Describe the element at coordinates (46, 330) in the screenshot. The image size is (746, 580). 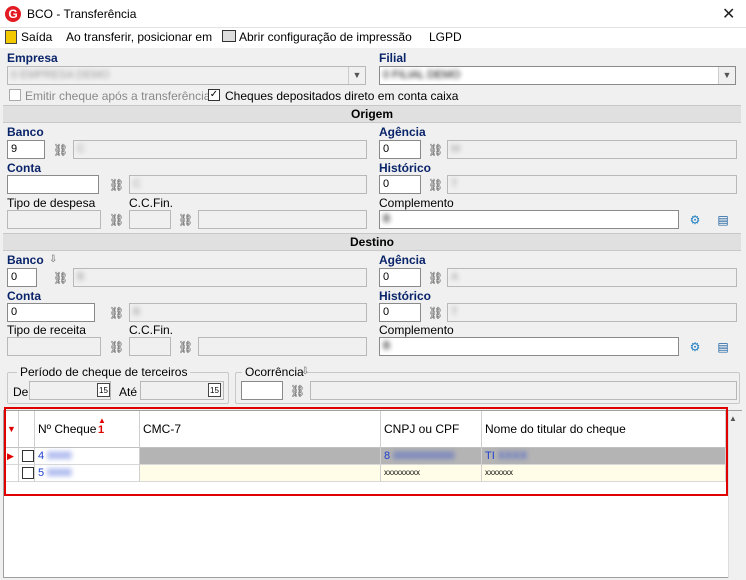
I see `tipo-receita-label: Tipo de receita` at that location.